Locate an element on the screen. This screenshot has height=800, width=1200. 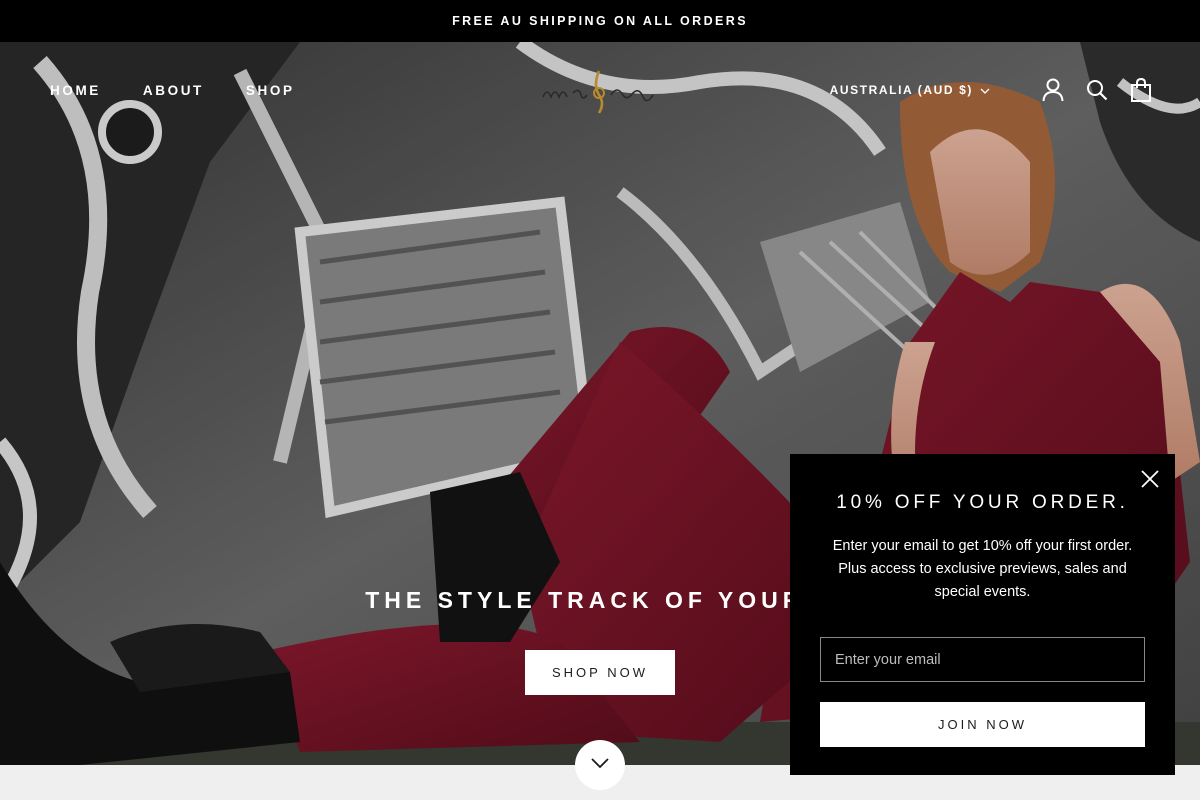
announcement-bar: FREE AU SHIPPING ON ALL ORDERS is located at coordinates (600, 21).